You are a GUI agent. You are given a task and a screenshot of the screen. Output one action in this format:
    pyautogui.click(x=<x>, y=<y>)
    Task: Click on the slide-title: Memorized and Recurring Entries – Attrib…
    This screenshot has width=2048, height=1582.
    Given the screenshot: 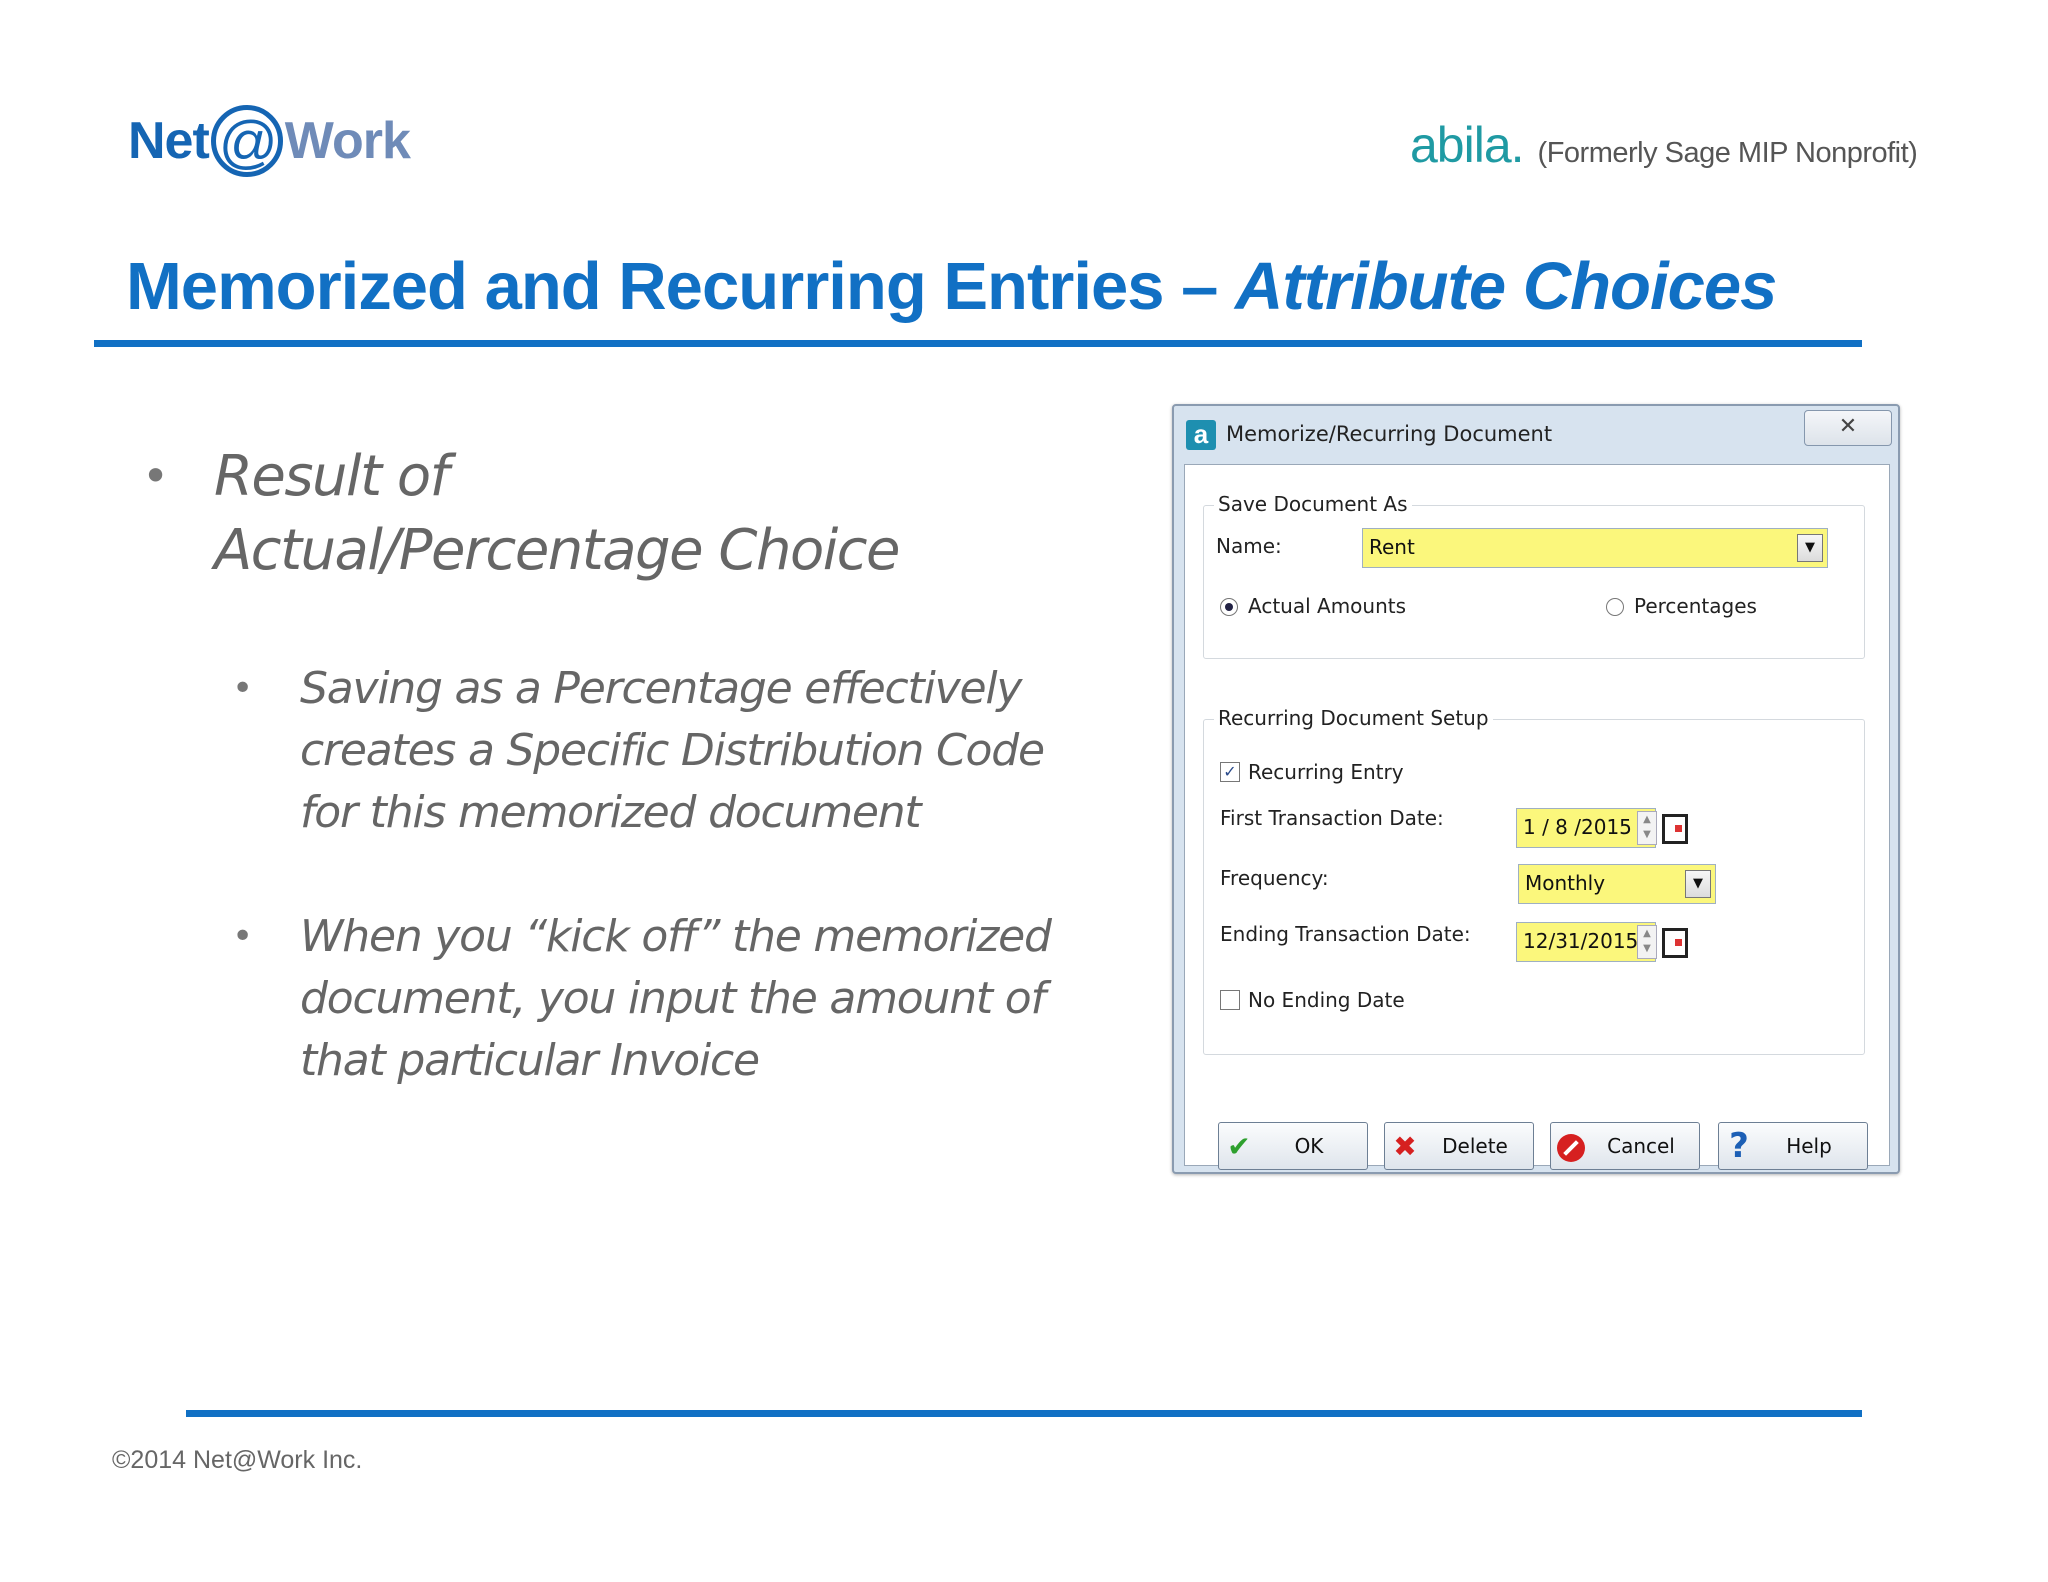 What is the action you would take?
    pyautogui.click(x=951, y=286)
    